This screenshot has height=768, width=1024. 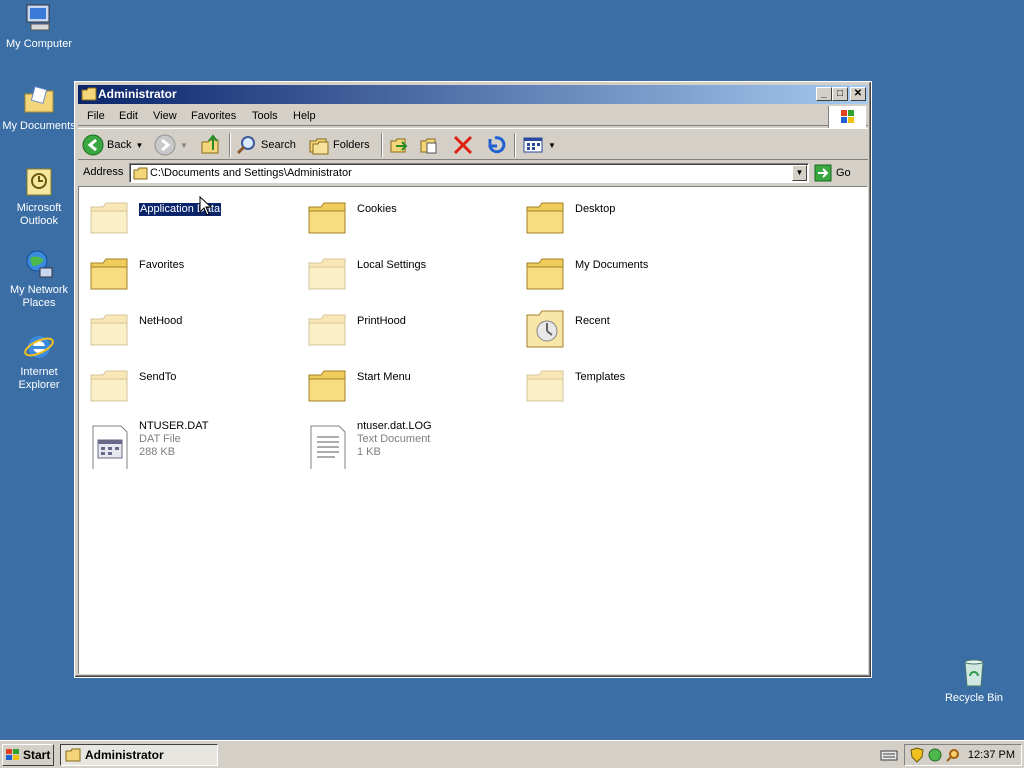 What do you see at coordinates (39, 197) in the screenshot?
I see `desktop-icon-outlook: Microsoft Outlook` at bounding box center [39, 197].